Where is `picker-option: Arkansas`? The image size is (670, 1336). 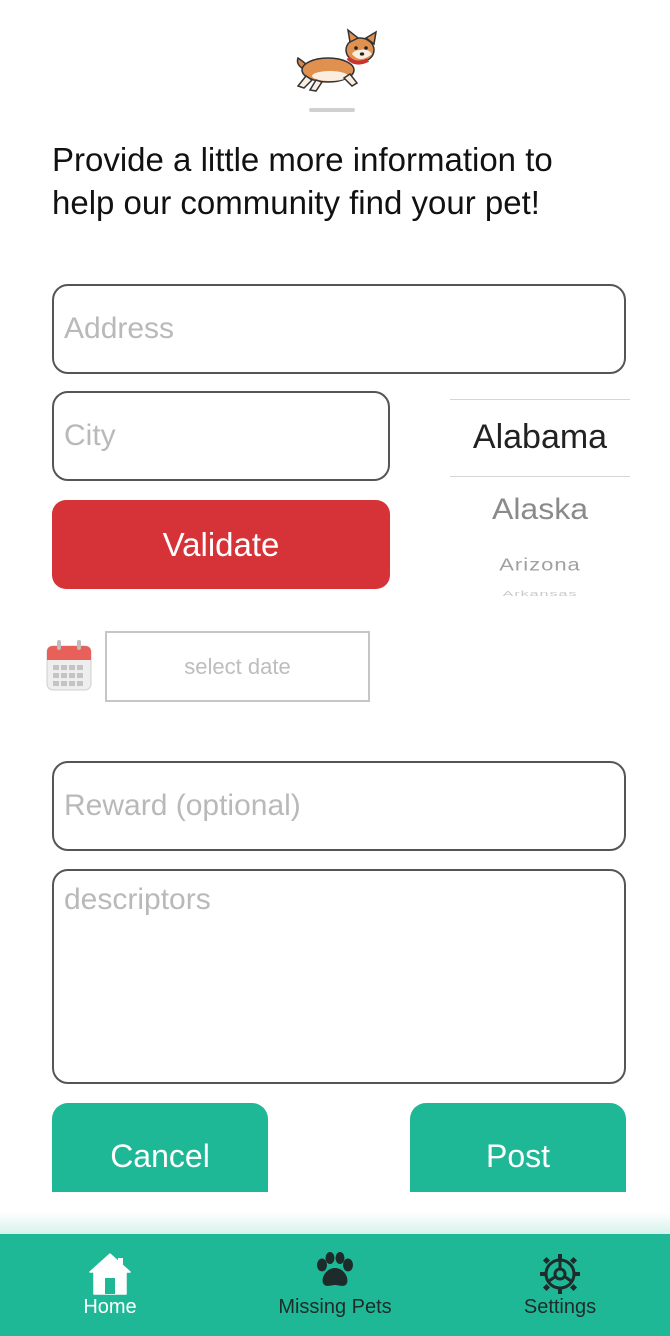 picker-option: Arkansas is located at coordinates (540, 594).